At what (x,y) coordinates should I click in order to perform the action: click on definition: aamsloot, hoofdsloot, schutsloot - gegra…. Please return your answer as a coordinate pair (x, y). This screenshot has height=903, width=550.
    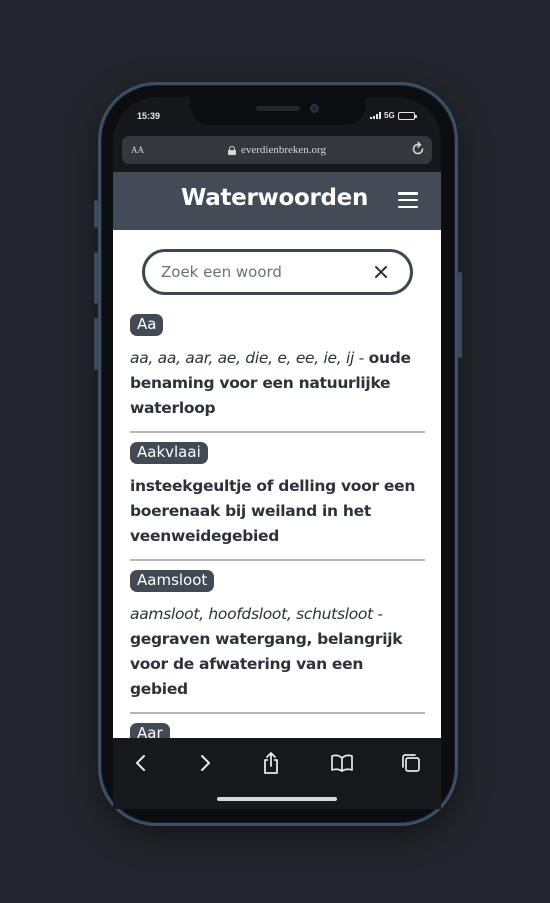
    Looking at the image, I should click on (277, 652).